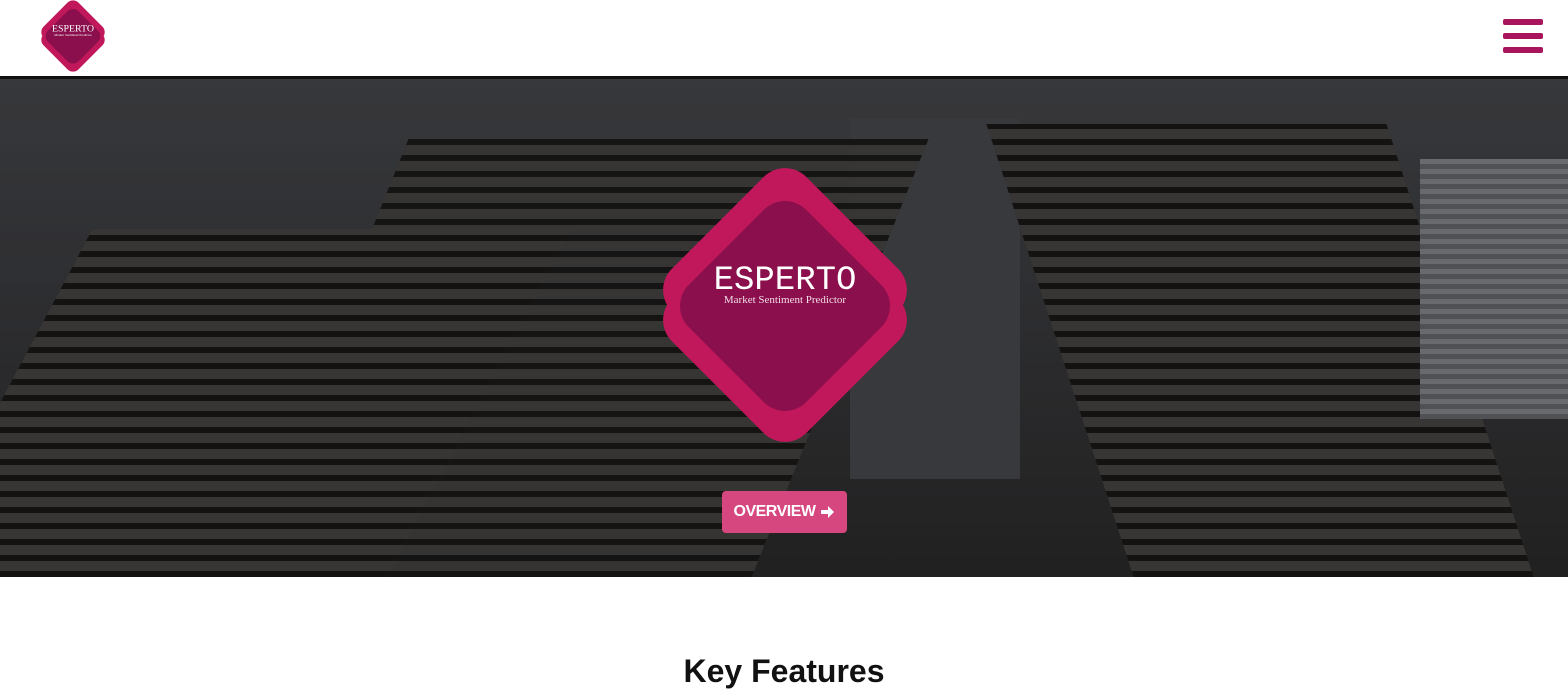  What do you see at coordinates (784, 38) in the screenshot?
I see `header: ESPERTO Market Sentiment Predictor` at bounding box center [784, 38].